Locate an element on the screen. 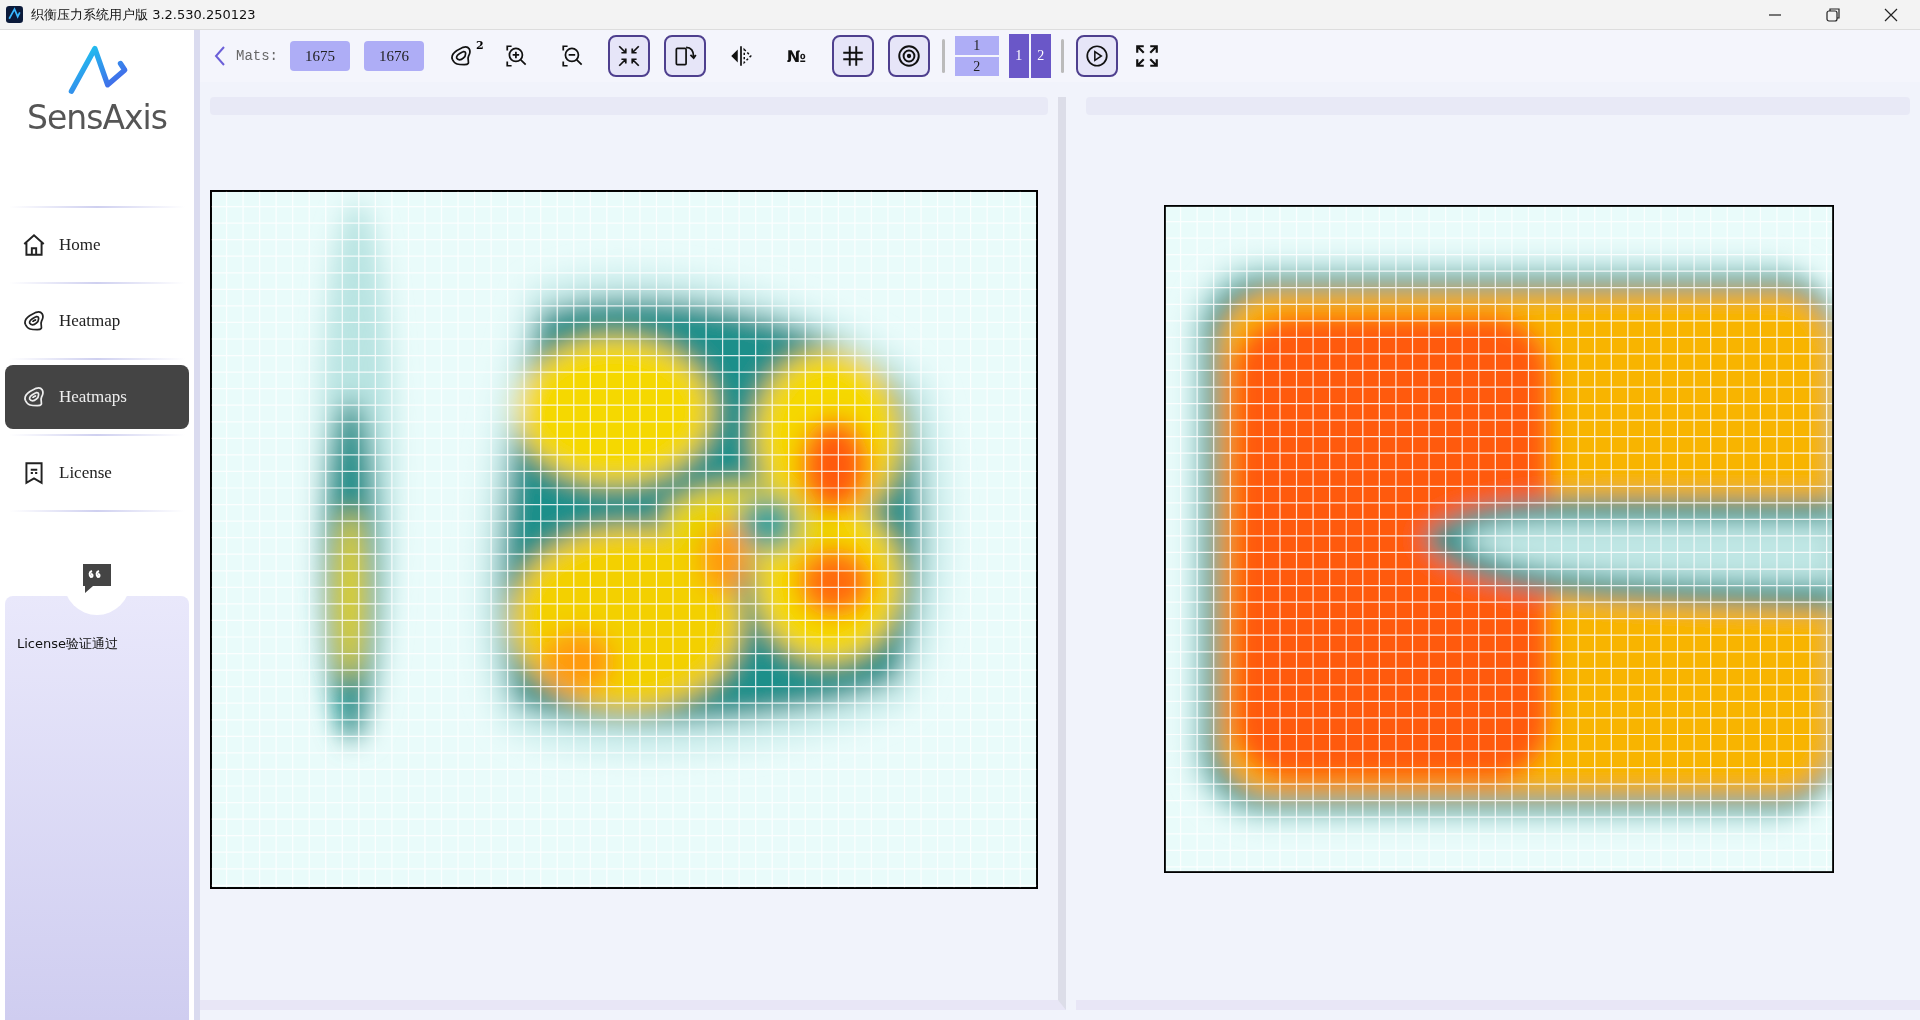 This screenshot has height=1020, width=1920. target-icon is located at coordinates (908, 56).